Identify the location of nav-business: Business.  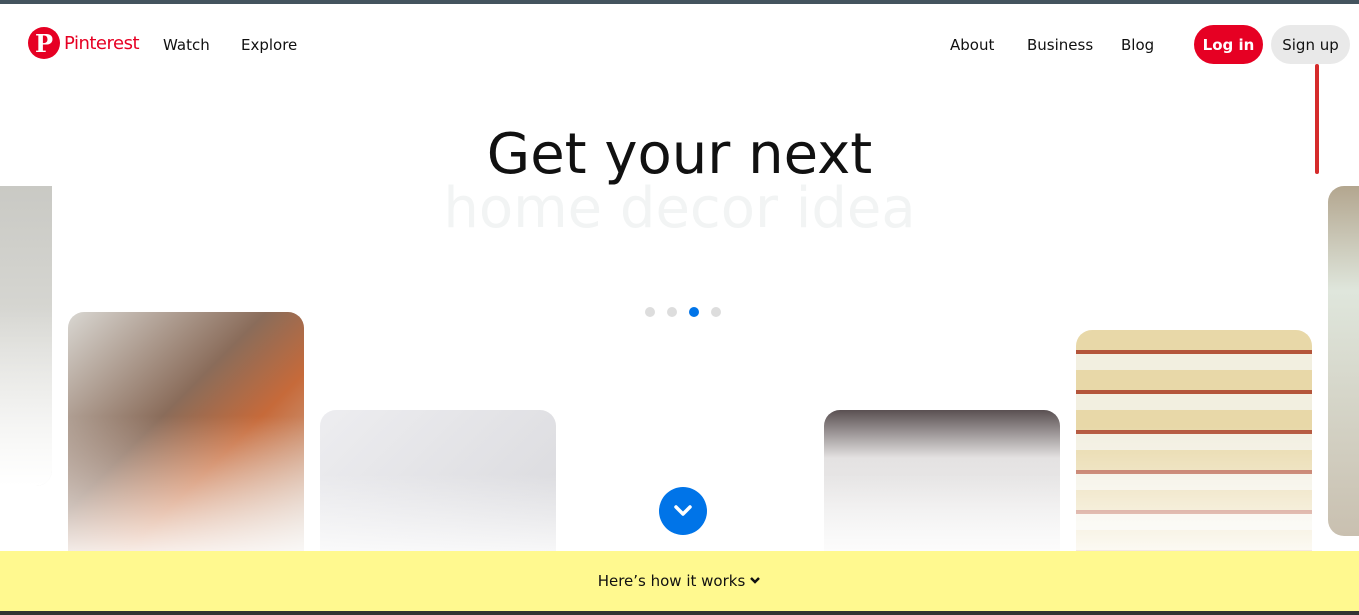
(1060, 45).